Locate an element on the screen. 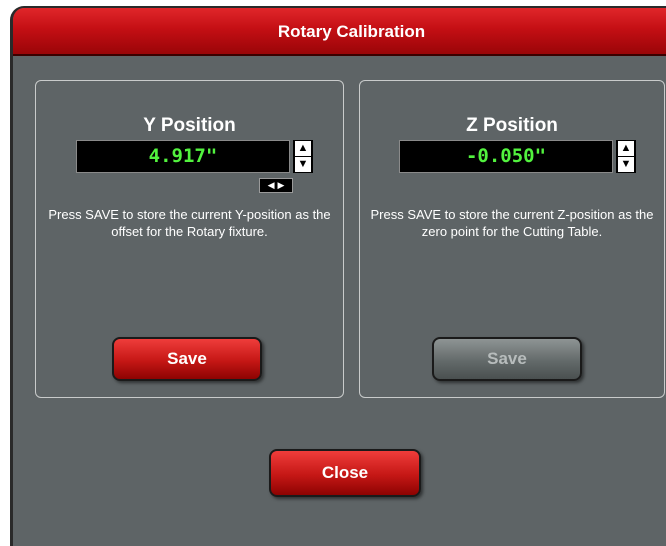  y-decrement-arrow-down-icon: ▼ is located at coordinates (303, 164).